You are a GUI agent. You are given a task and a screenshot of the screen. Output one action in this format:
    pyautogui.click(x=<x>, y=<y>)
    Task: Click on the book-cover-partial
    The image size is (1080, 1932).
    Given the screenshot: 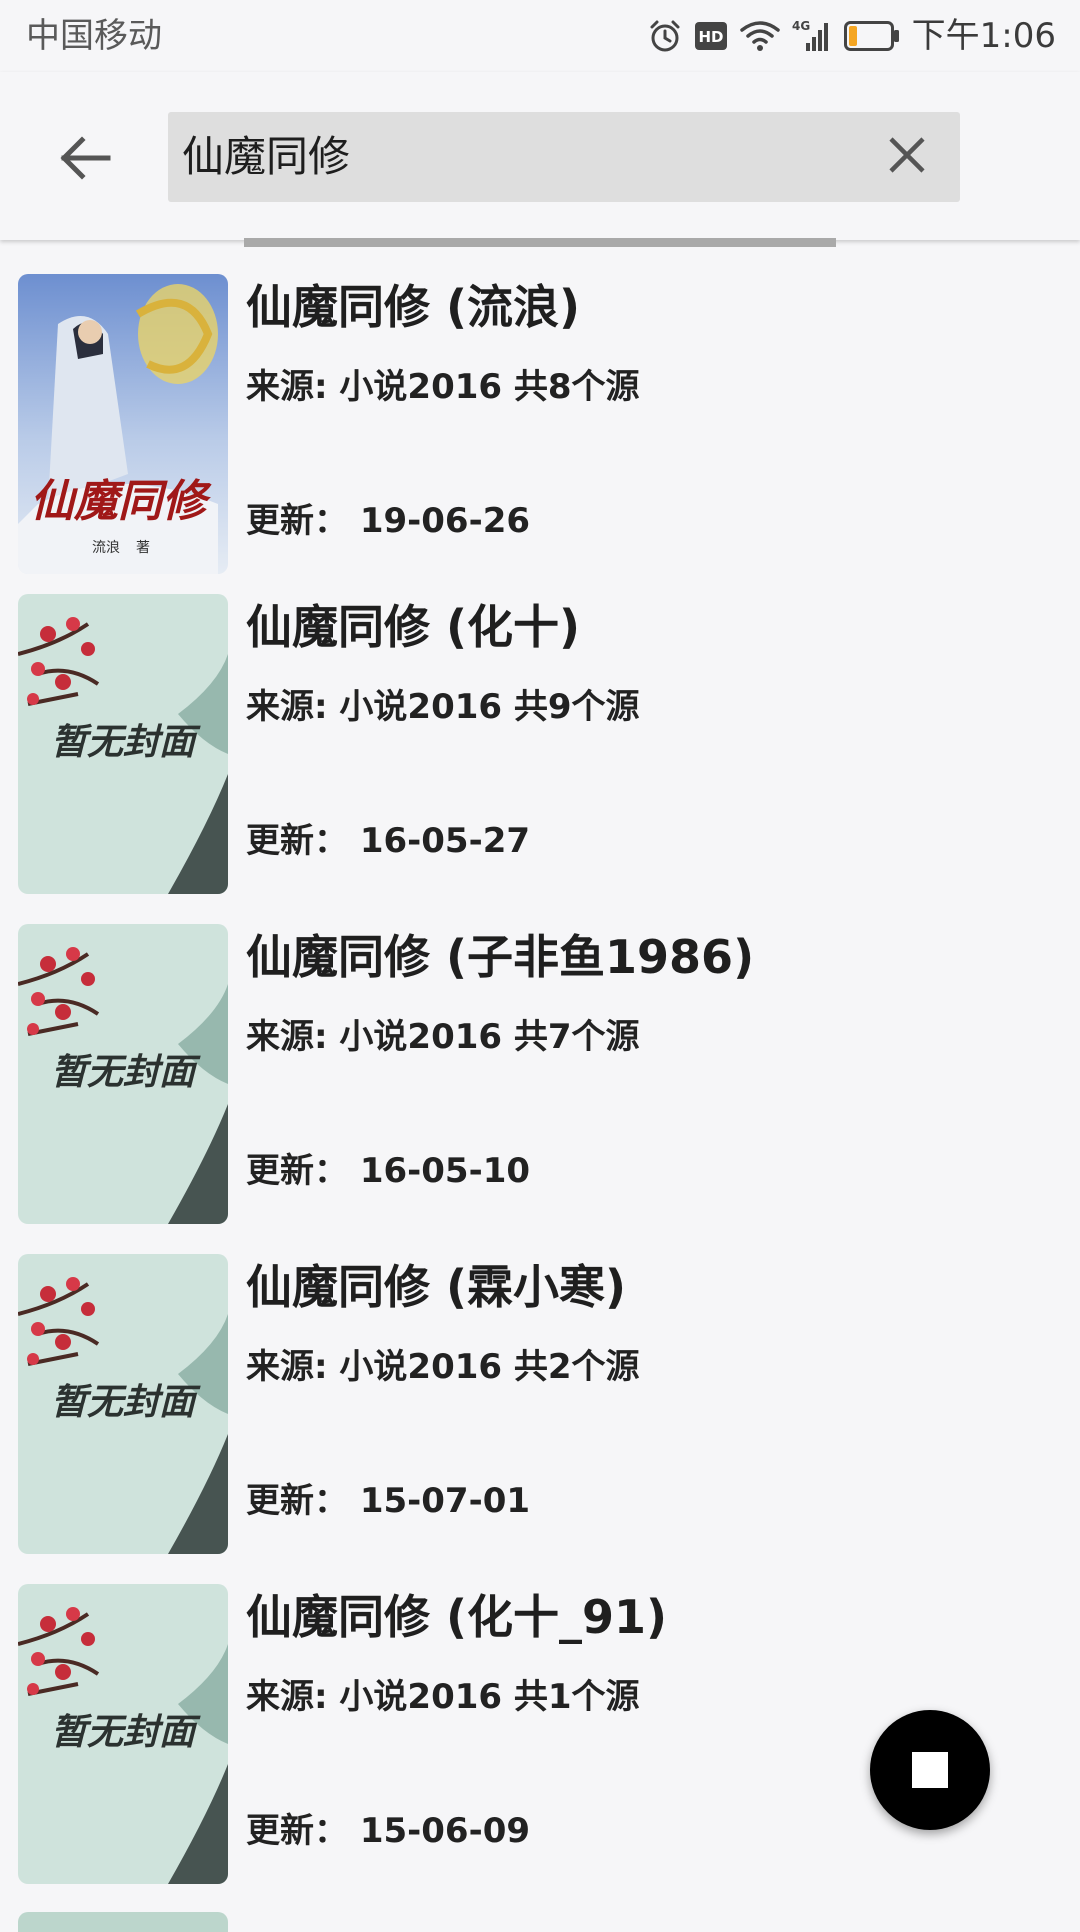 What is the action you would take?
    pyautogui.click(x=123, y=1922)
    